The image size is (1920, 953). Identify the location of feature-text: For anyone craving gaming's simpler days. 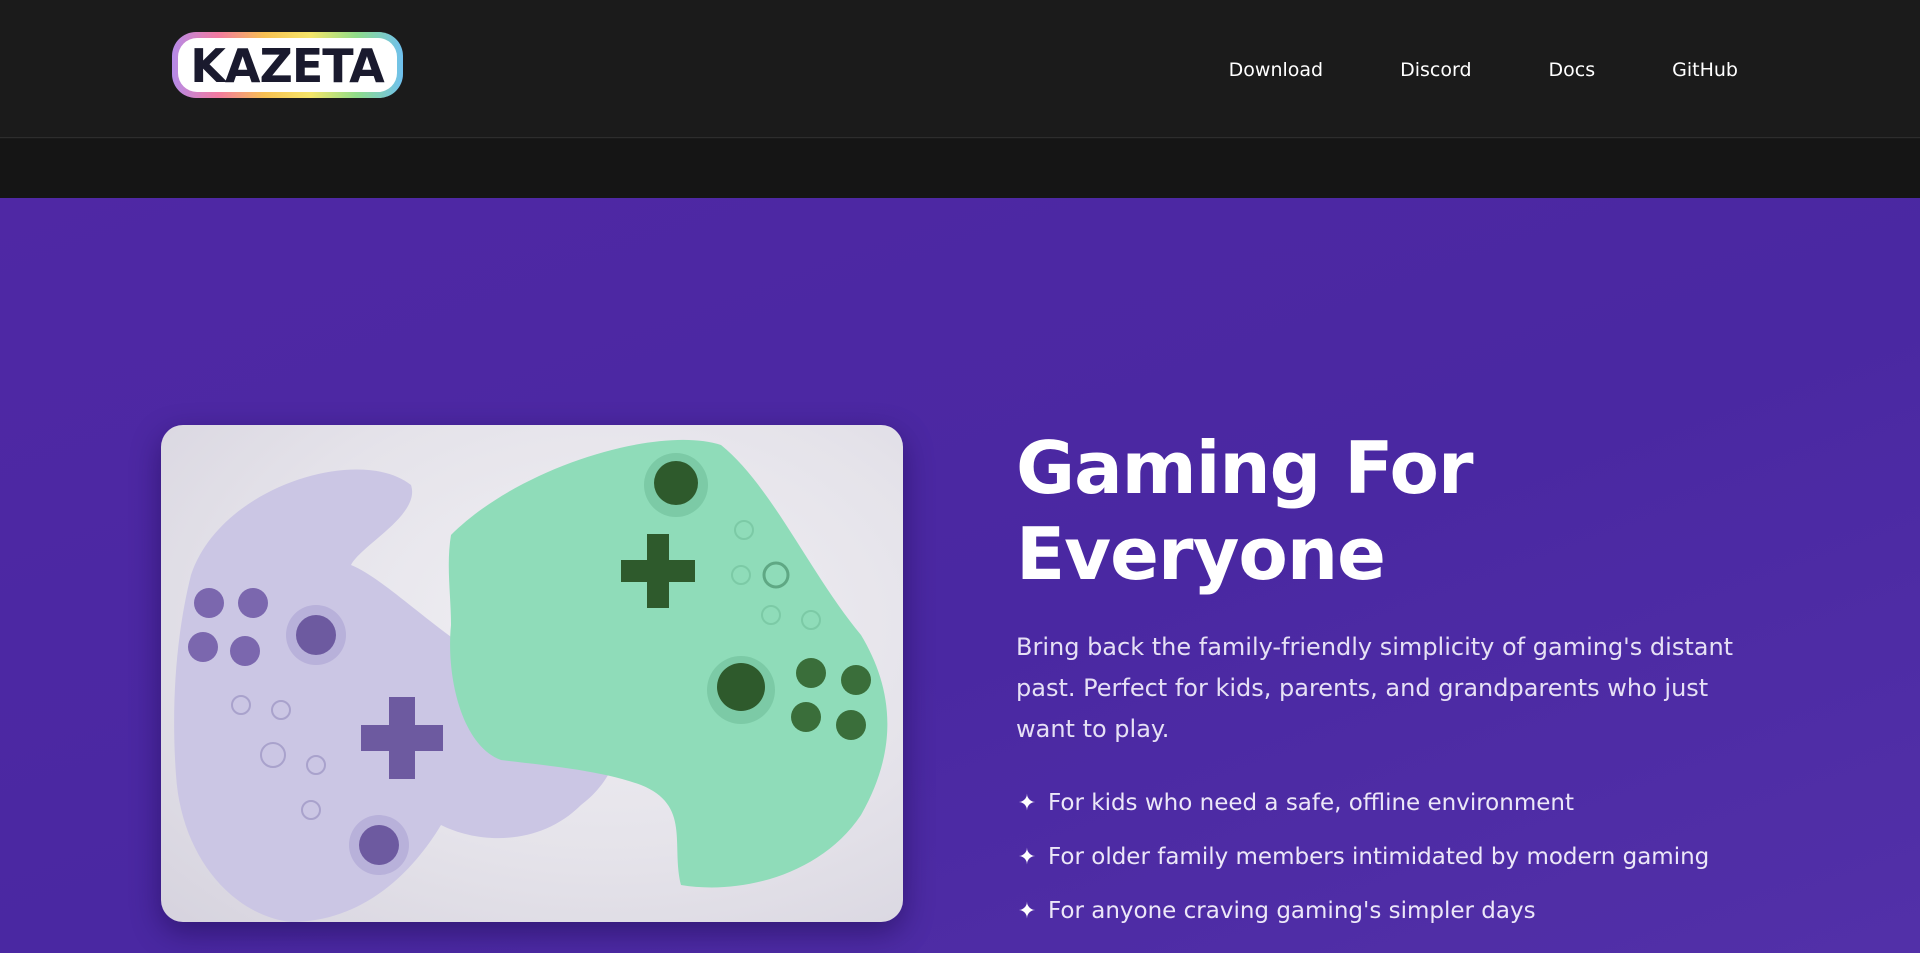
(1292, 911).